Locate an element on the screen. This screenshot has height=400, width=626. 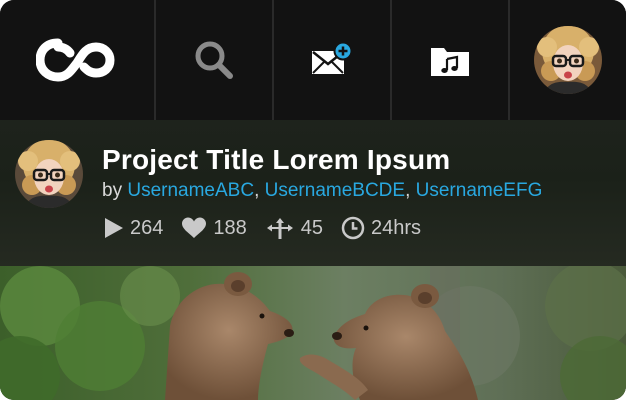
music-folder-icon is located at coordinates (450, 62).